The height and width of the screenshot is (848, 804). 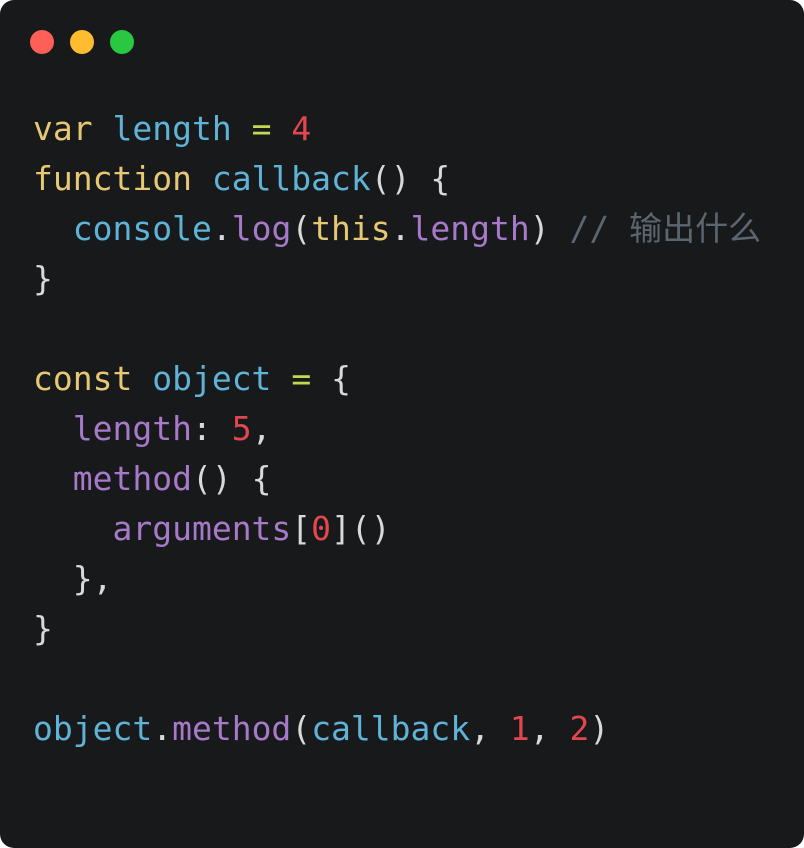 What do you see at coordinates (92, 578) in the screenshot?
I see `code-token-punctuation: },` at bounding box center [92, 578].